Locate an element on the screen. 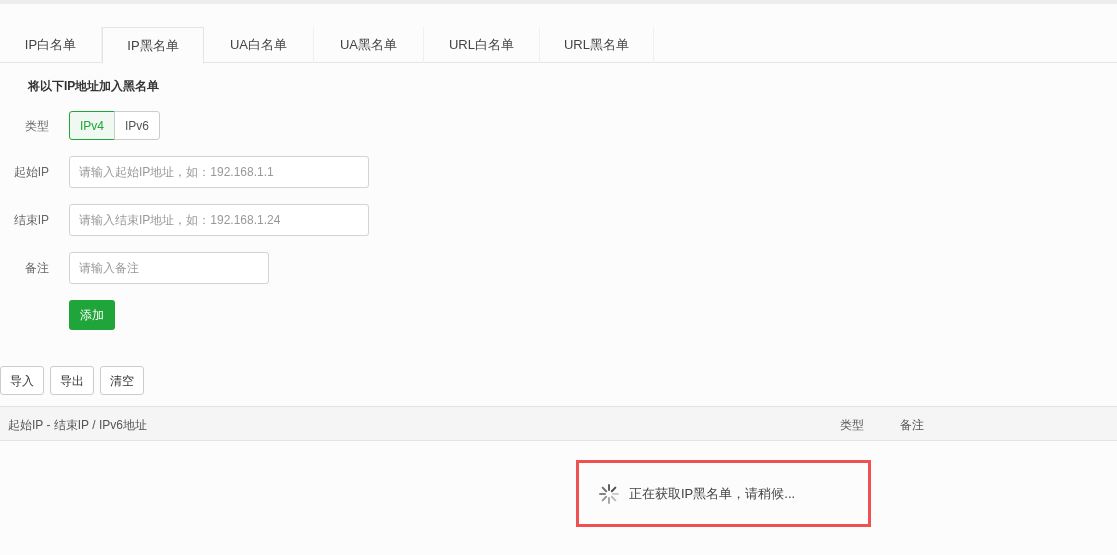 This screenshot has height=555, width=1117. input-field: 请输入起始IP地址，如：192.168.1.1 is located at coordinates (219, 172).